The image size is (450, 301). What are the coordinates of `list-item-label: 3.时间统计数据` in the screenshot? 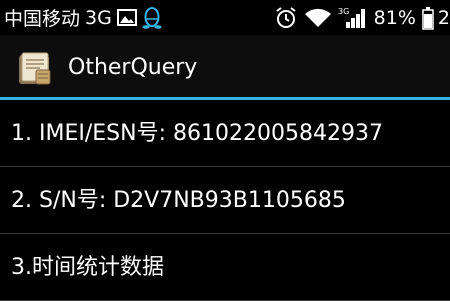 It's located at (87, 267).